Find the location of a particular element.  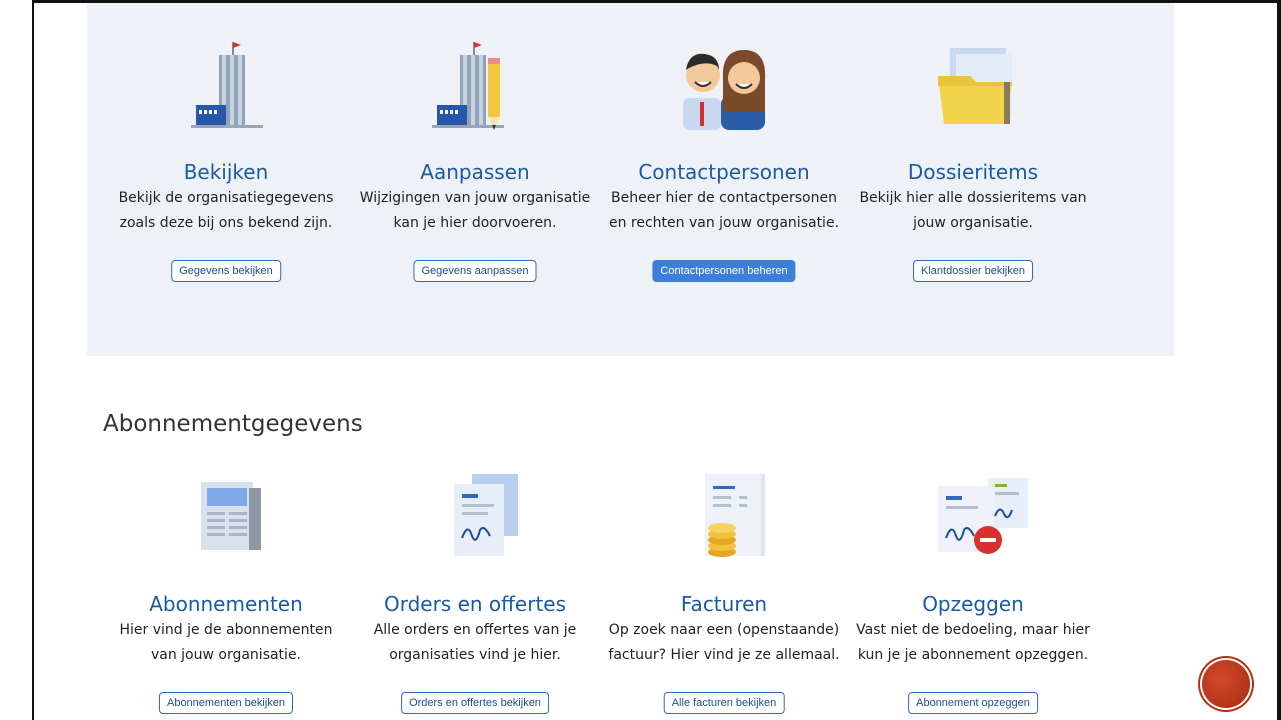

newspaper-icon is located at coordinates (226, 516).